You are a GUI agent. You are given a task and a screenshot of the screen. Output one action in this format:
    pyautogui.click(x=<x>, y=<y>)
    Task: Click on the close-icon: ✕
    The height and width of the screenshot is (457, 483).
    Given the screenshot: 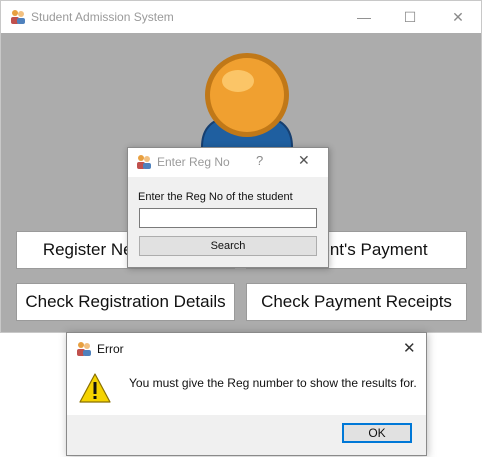 What is the action you would take?
    pyautogui.click(x=458, y=16)
    